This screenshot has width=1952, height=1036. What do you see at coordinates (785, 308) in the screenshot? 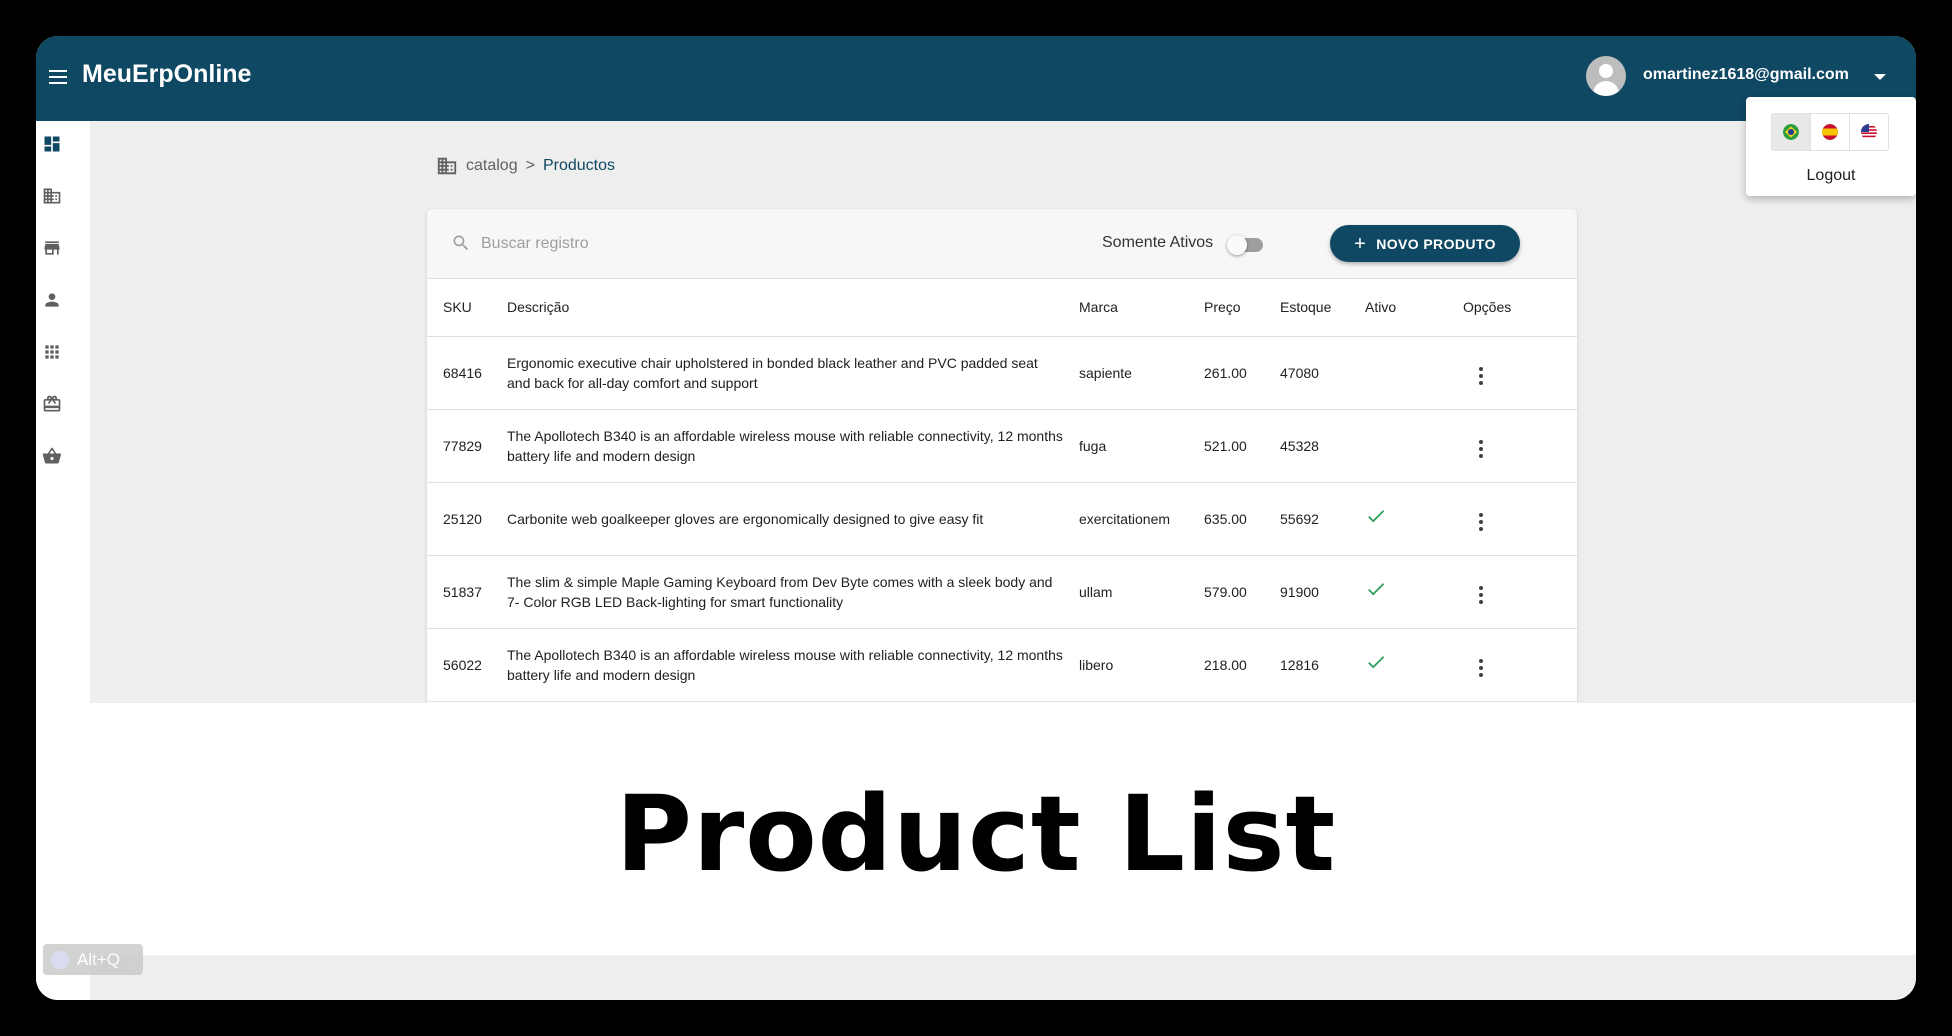
I see `header-description: Descrição` at bounding box center [785, 308].